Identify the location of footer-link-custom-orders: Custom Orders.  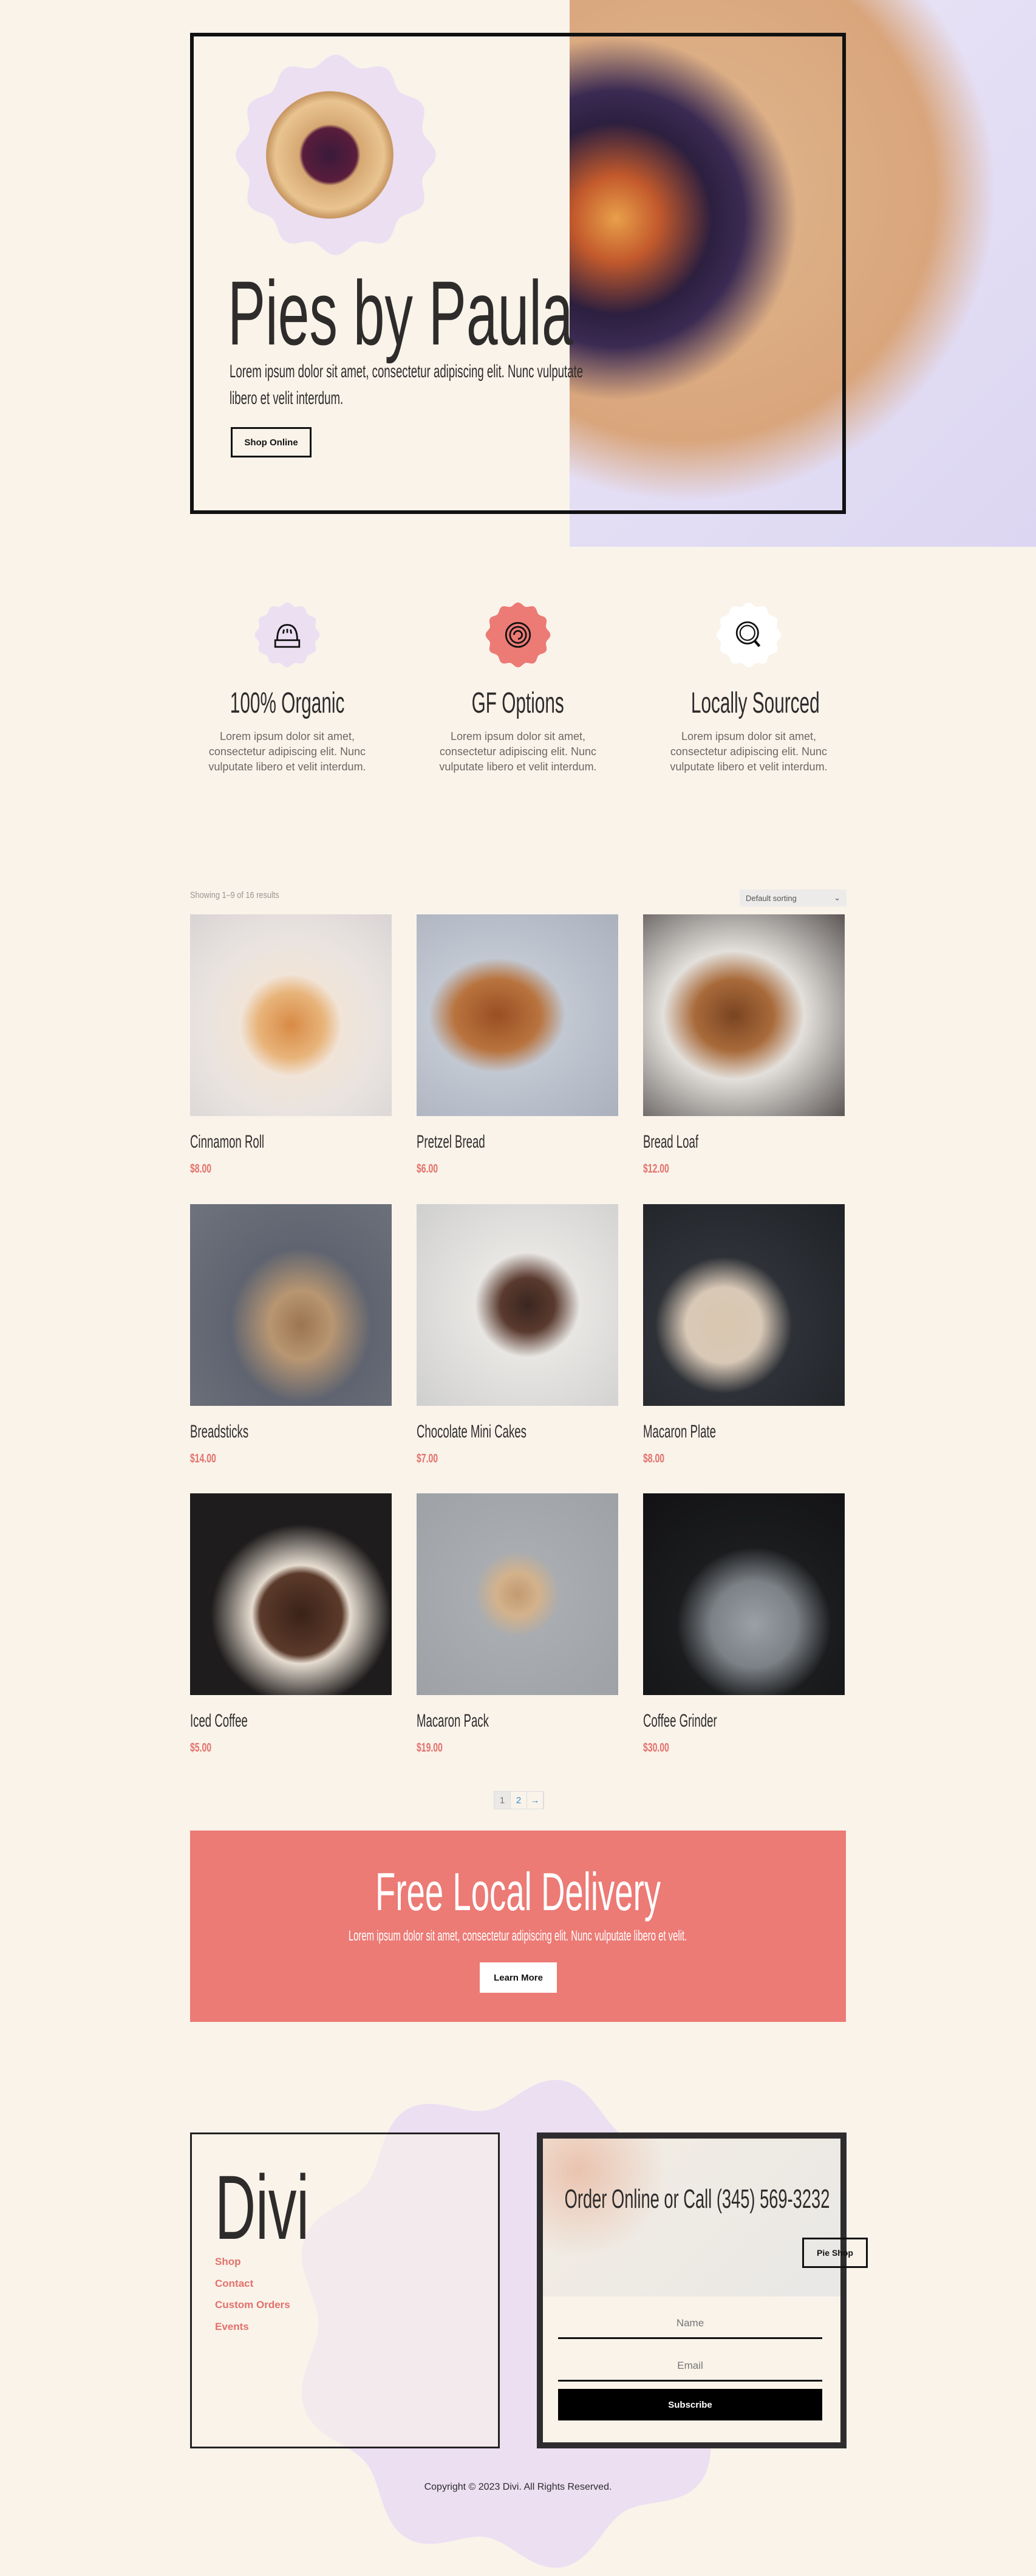
(253, 2305).